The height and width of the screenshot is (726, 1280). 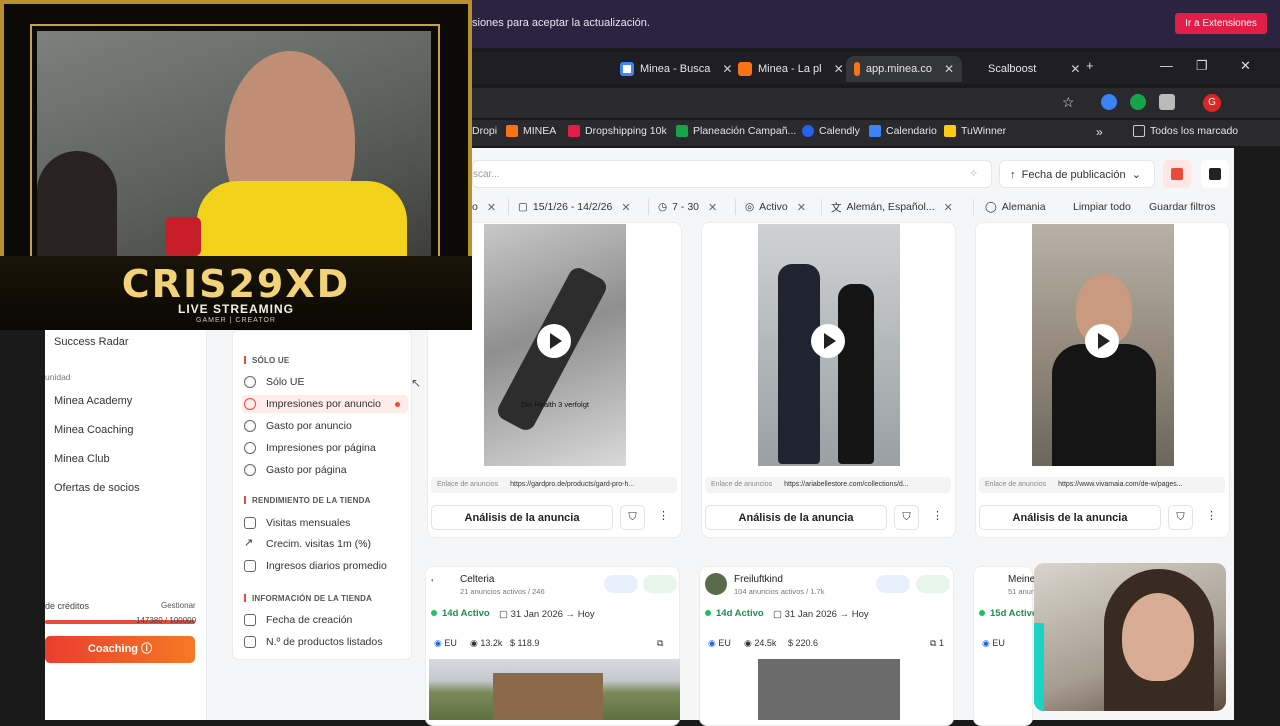 What do you see at coordinates (993, 643) in the screenshot?
I see `region-tag: ◉ EU` at bounding box center [993, 643].